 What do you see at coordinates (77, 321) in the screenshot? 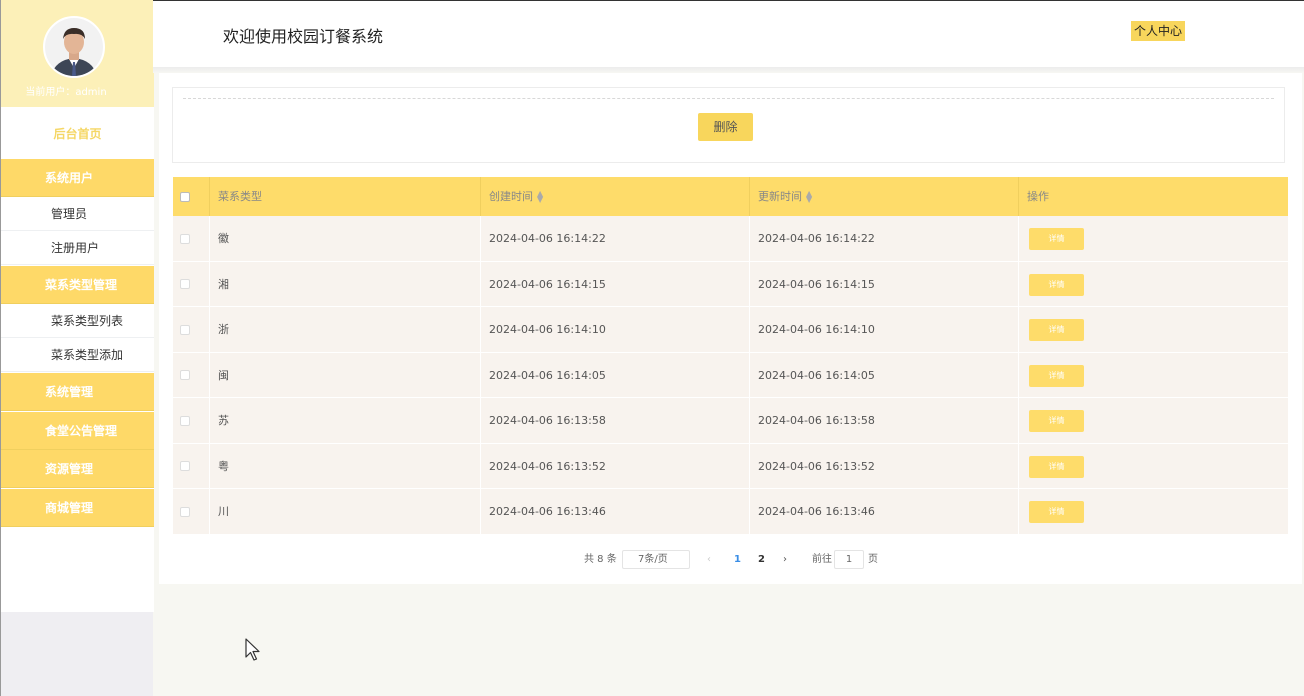
I see `menu-item-cuisine-list: 菜系类型列表` at bounding box center [77, 321].